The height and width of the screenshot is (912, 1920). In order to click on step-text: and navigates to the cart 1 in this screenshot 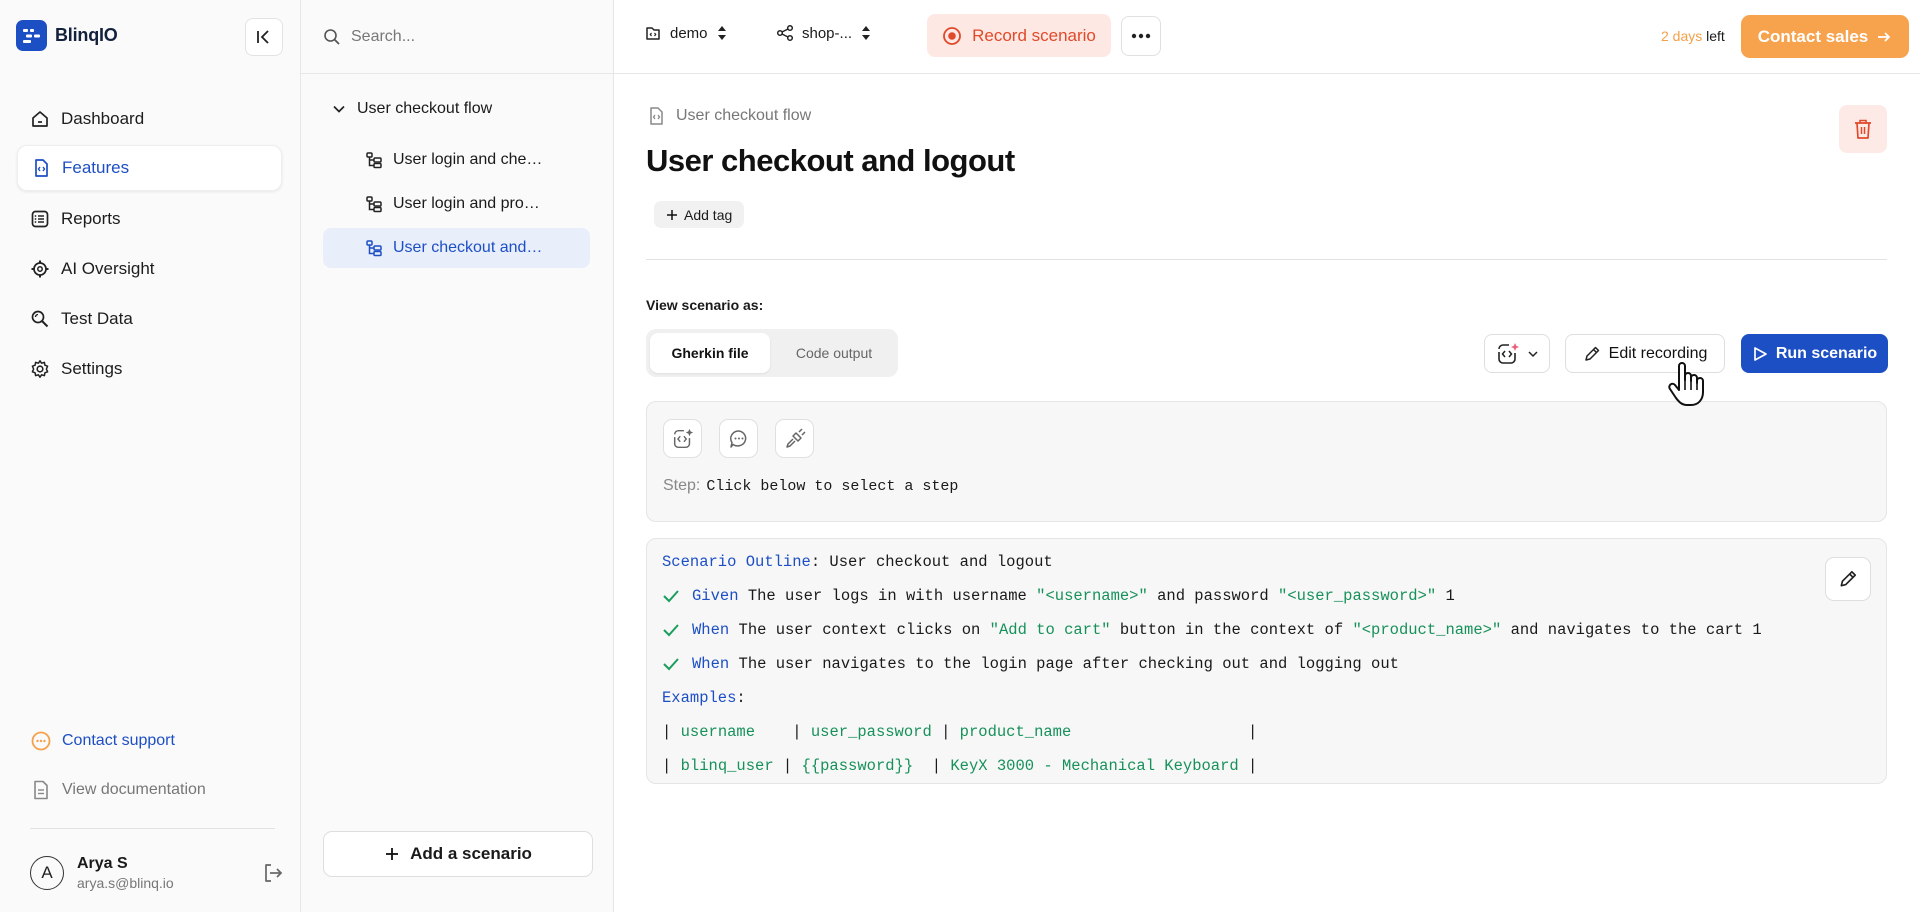, I will do `click(1631, 630)`.